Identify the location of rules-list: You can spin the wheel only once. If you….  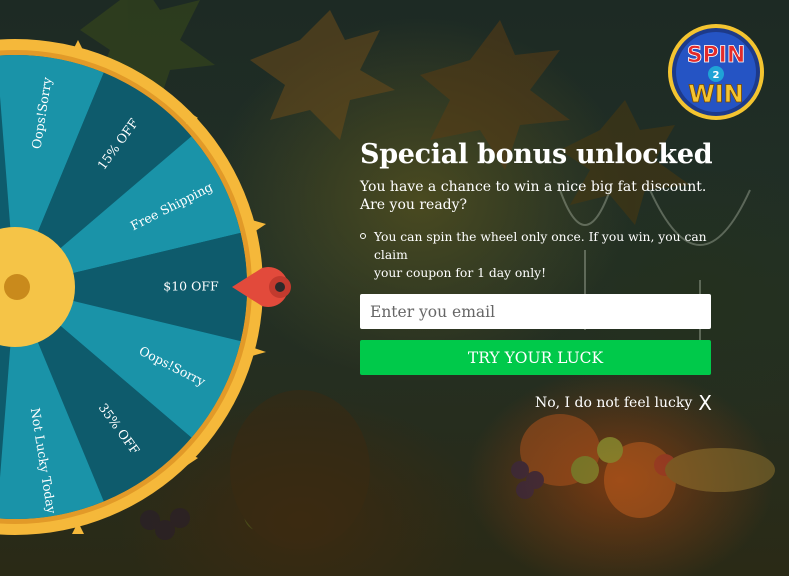
(536, 255).